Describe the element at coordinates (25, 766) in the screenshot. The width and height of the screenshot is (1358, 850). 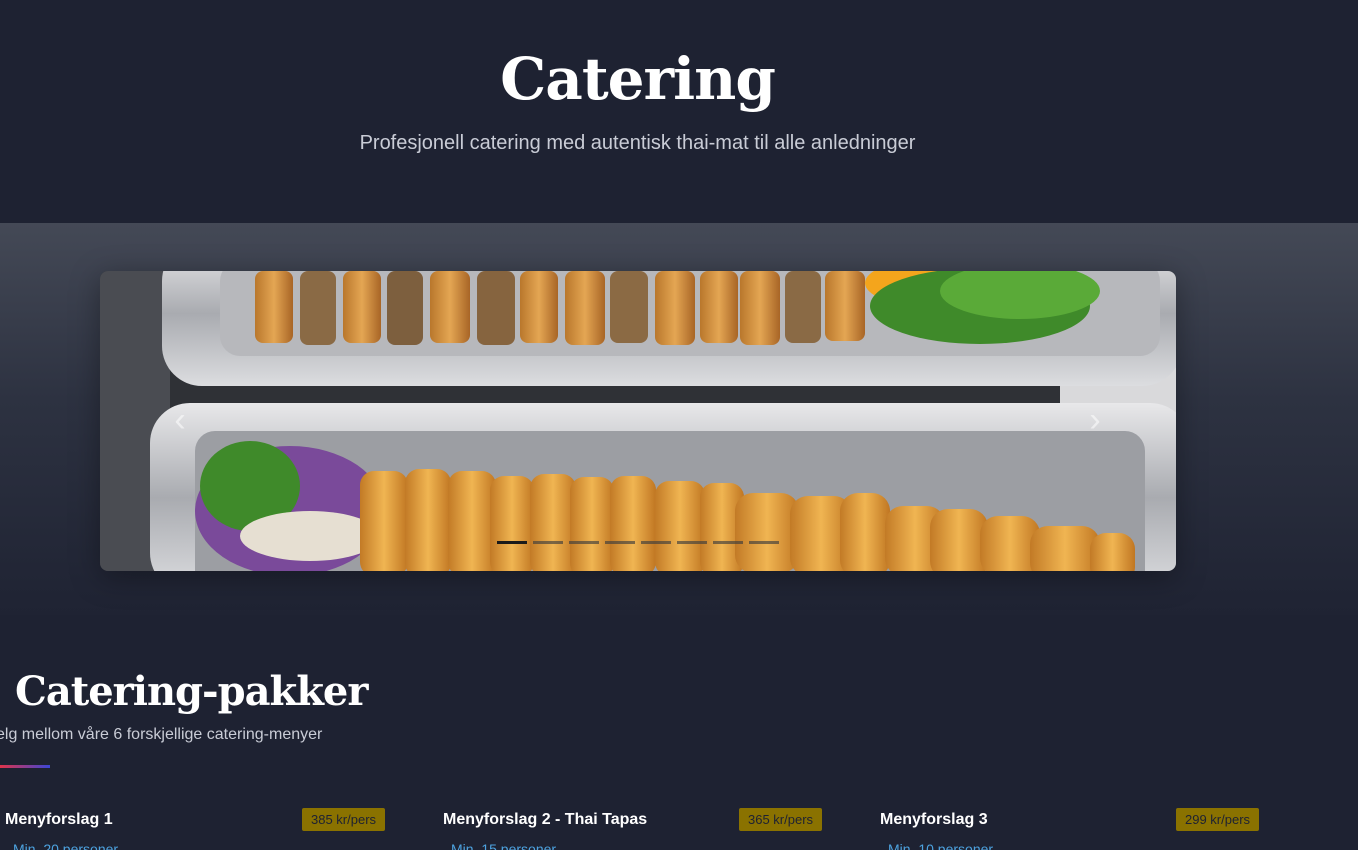
I see `accent-divider` at that location.